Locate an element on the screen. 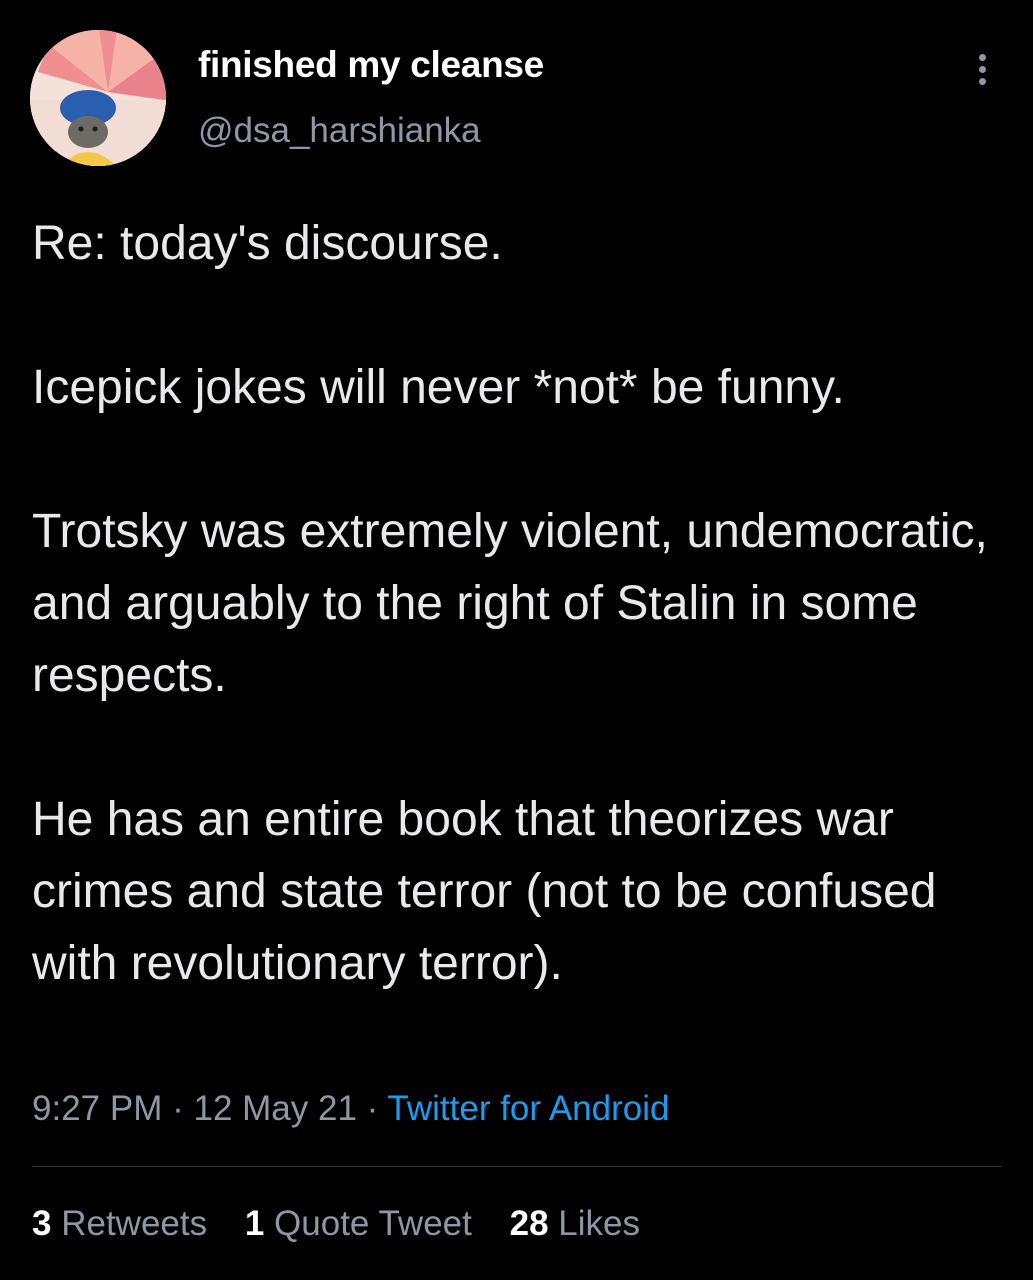 The width and height of the screenshot is (1033, 1280). avatar-image is located at coordinates (98, 98).